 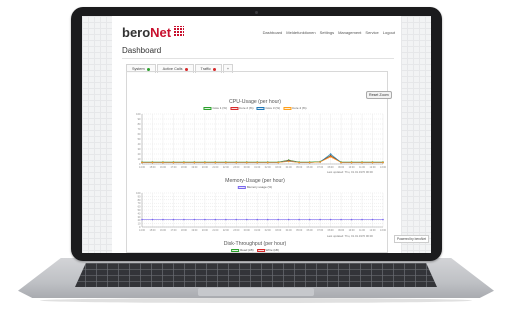 I want to click on x-tick-label: 14:00, so click(x=142, y=230).